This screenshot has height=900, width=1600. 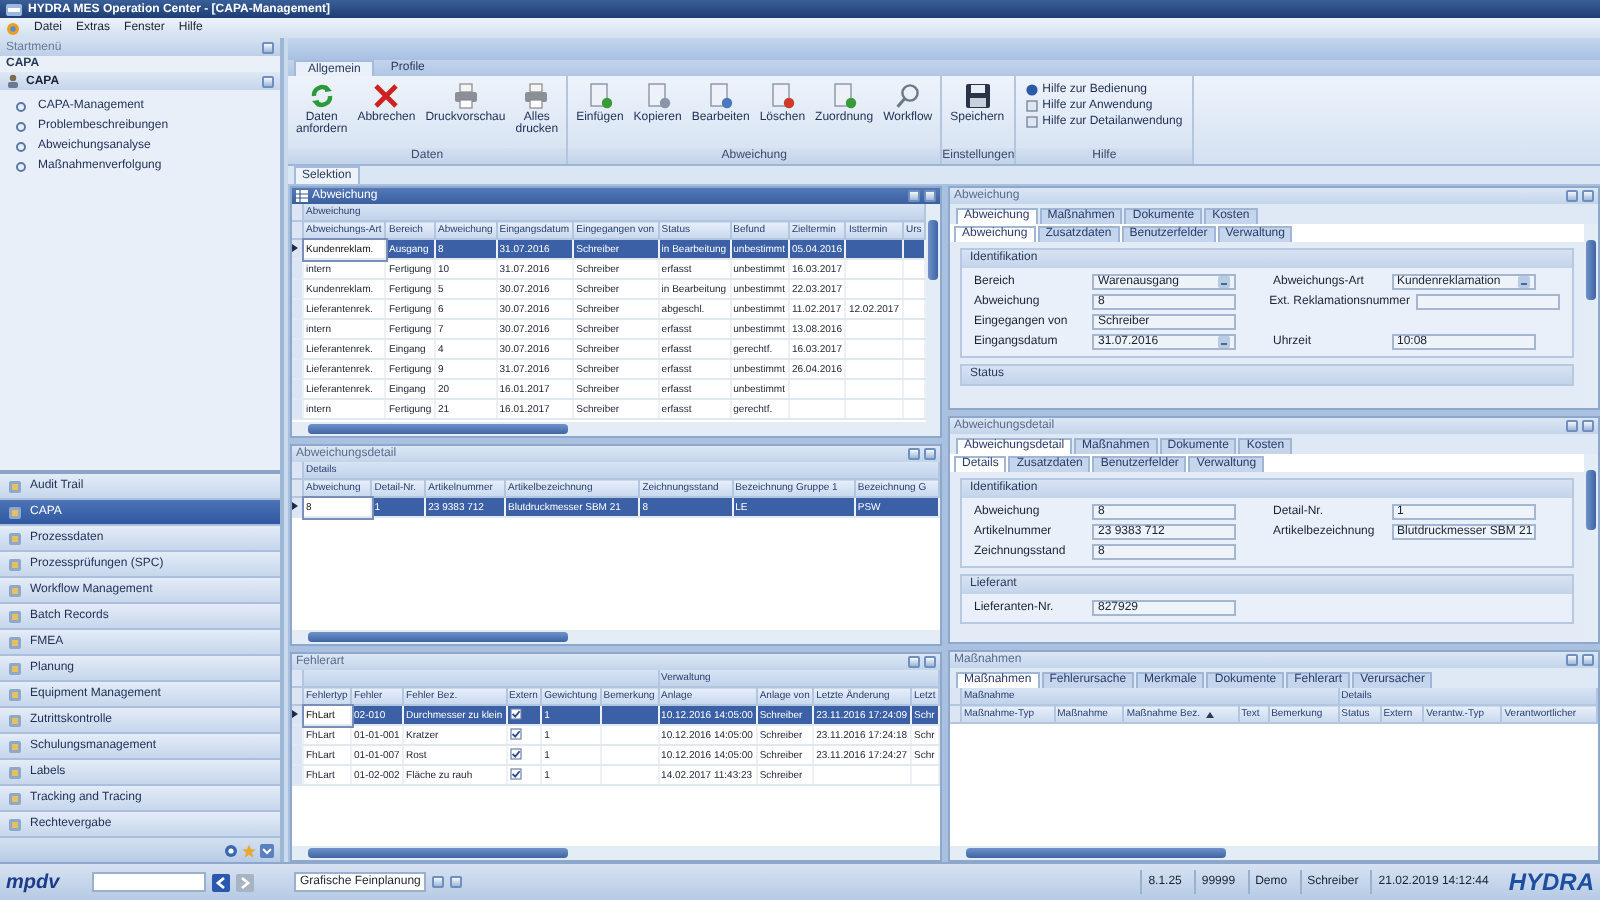 I want to click on back-arrow-icon, so click(x=221, y=882).